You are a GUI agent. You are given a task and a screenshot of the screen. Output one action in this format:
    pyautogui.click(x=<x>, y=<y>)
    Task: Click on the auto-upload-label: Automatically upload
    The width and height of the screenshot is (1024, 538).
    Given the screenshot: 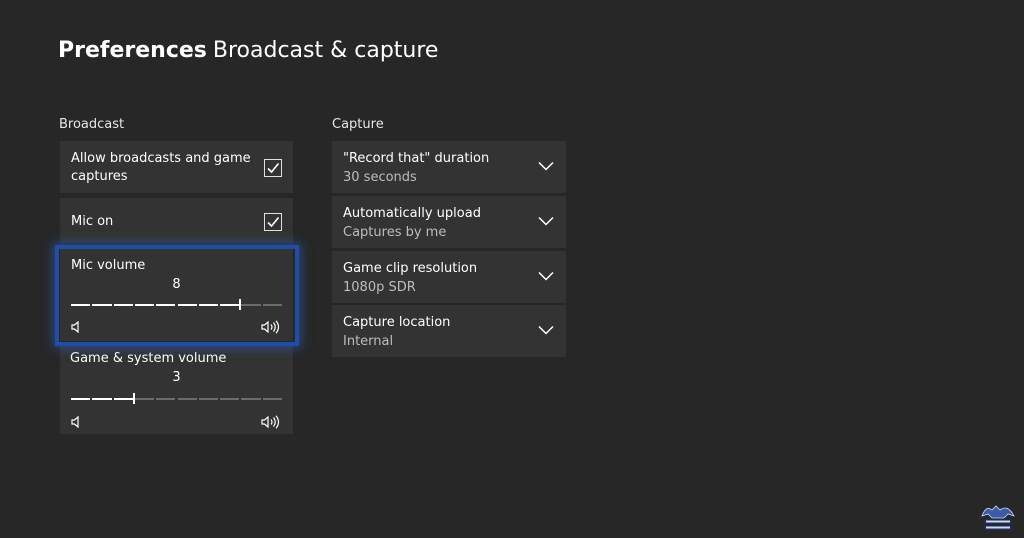 What is the action you would take?
    pyautogui.click(x=412, y=213)
    